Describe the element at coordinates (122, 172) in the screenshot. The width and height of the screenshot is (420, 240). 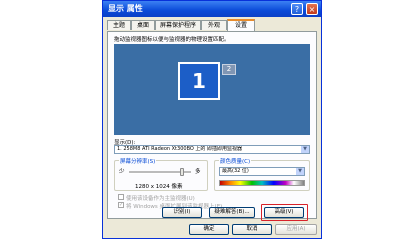
I see `resolution-less-label: 少` at that location.